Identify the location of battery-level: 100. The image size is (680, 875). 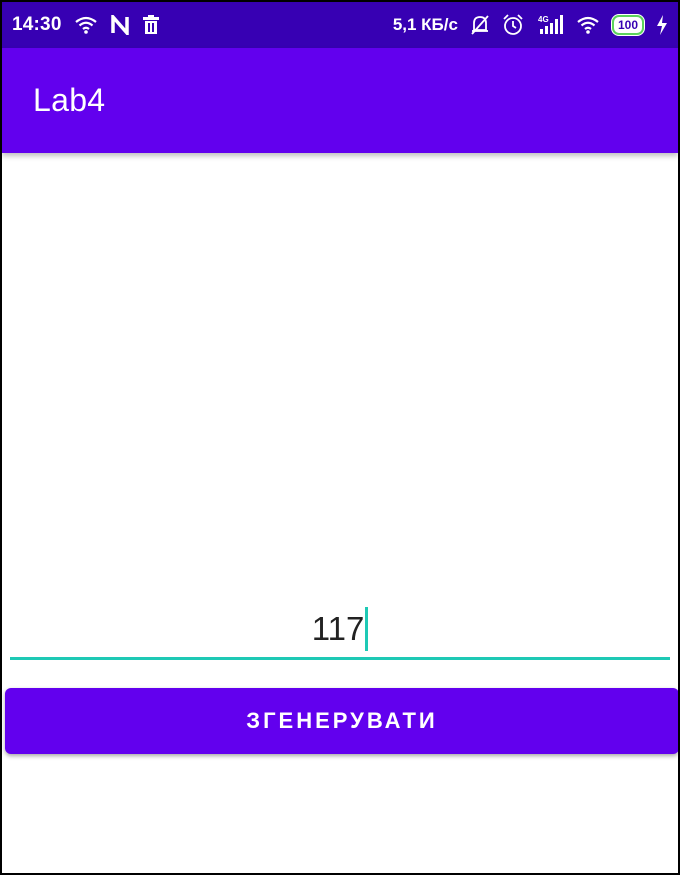
(627, 25).